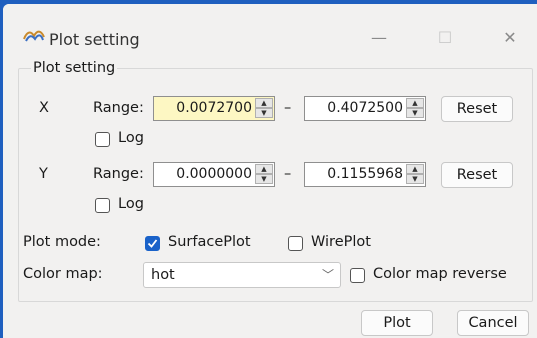  I want to click on window-title: Plot setting, so click(94, 39).